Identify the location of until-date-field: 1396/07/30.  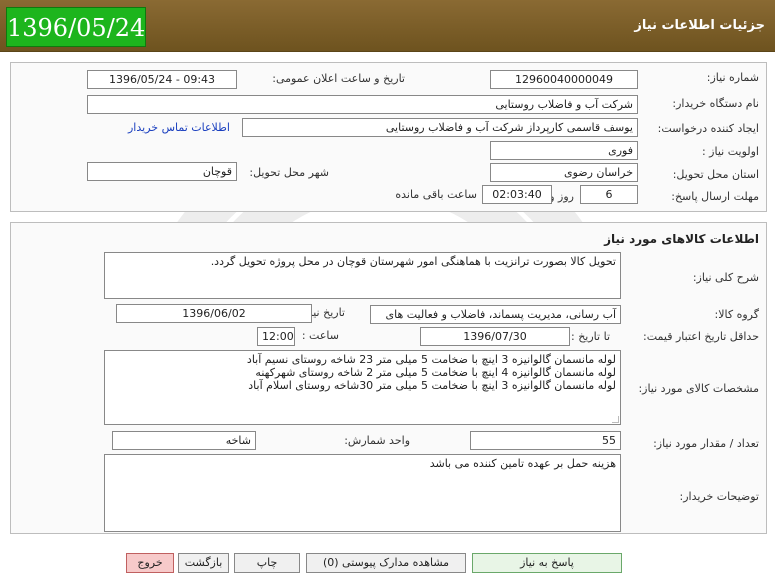
(495, 336).